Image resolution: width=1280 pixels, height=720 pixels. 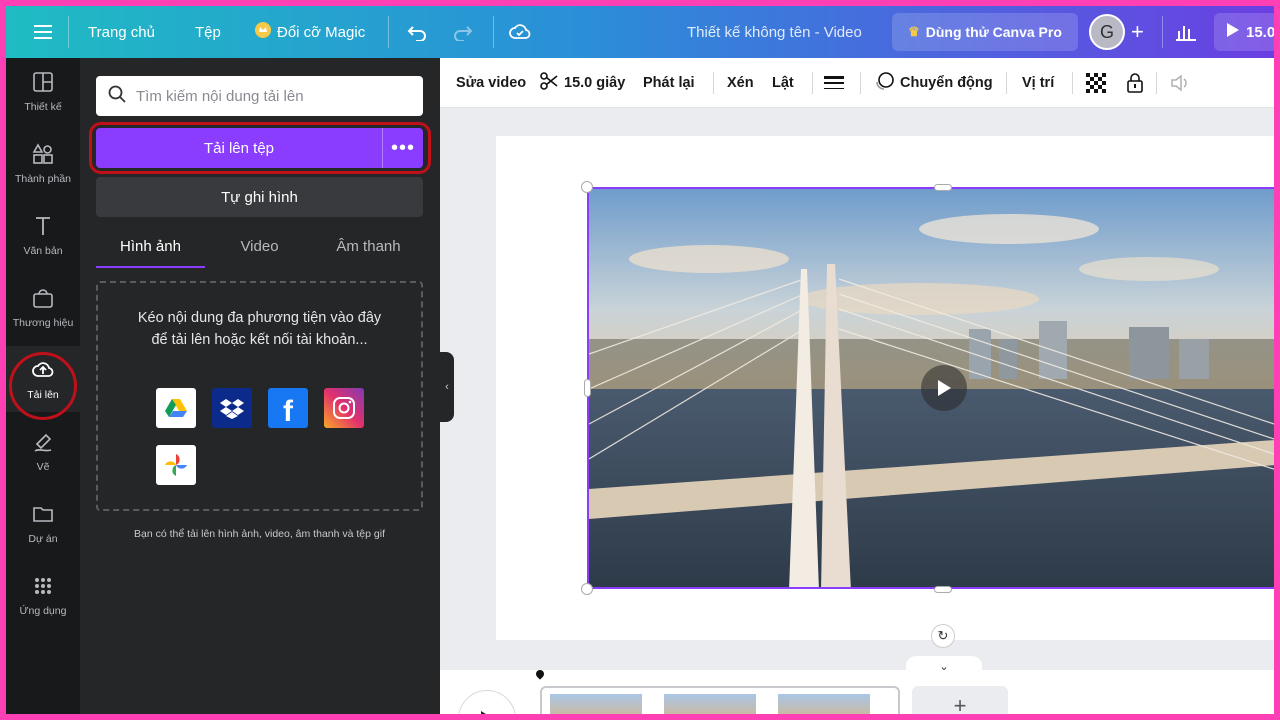 I want to click on google-drive-icon, so click(x=176, y=408).